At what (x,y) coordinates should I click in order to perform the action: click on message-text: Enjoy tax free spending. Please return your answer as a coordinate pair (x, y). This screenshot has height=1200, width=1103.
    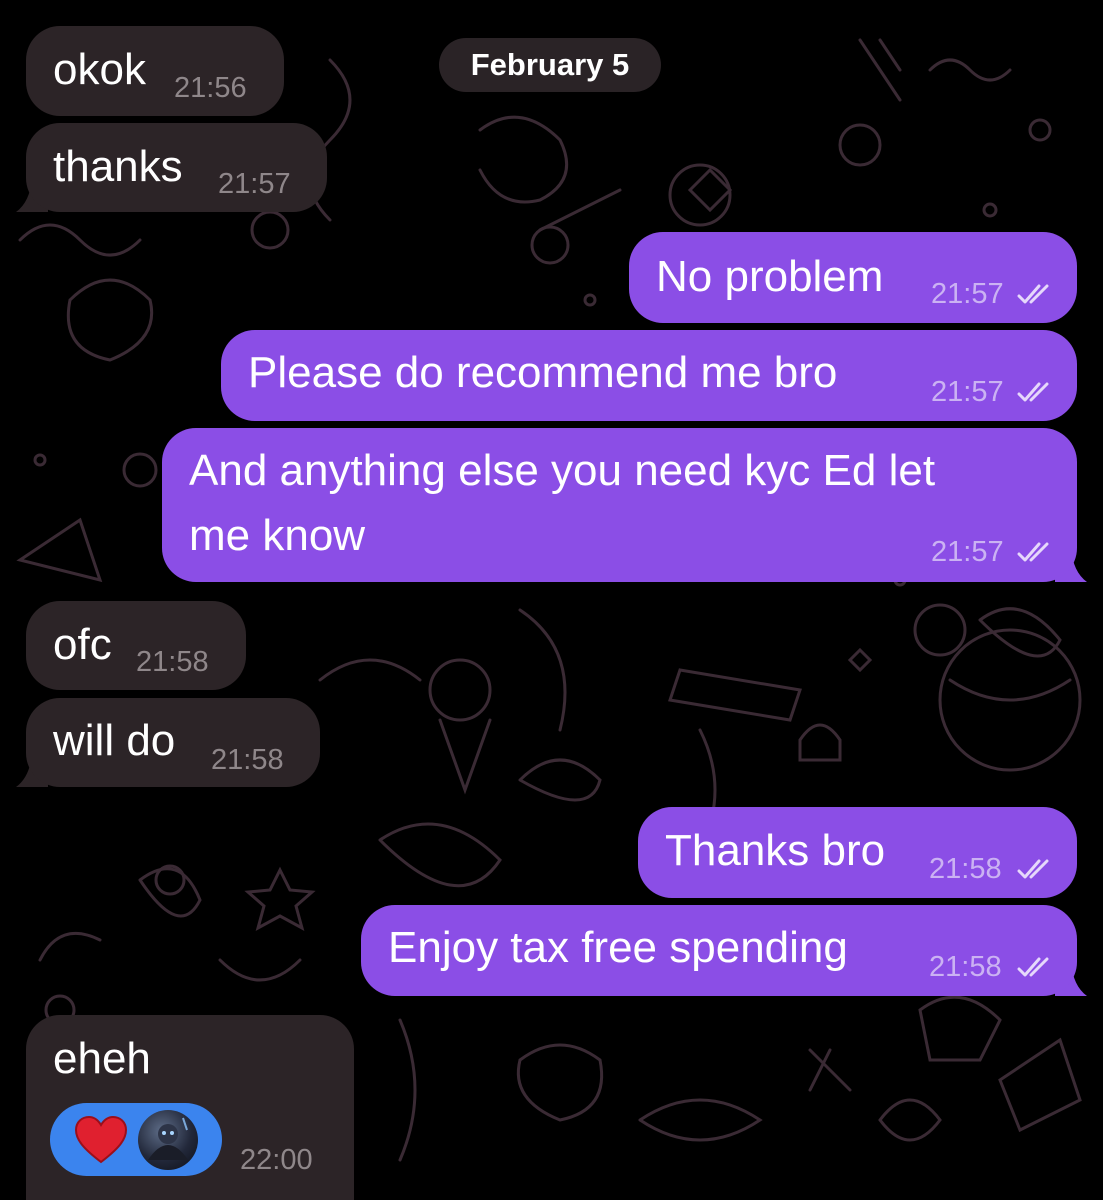
    Looking at the image, I should click on (618, 947).